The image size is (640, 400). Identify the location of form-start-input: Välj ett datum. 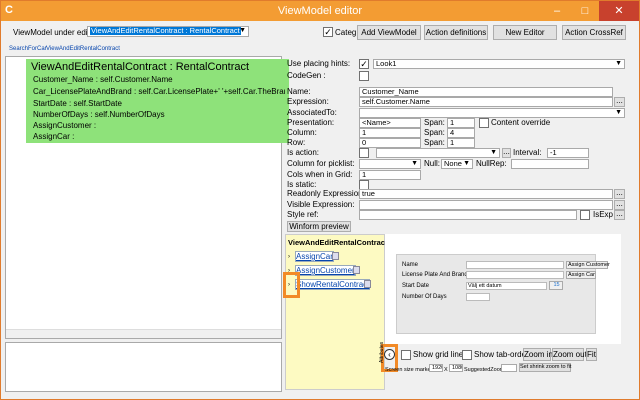
(506, 286).